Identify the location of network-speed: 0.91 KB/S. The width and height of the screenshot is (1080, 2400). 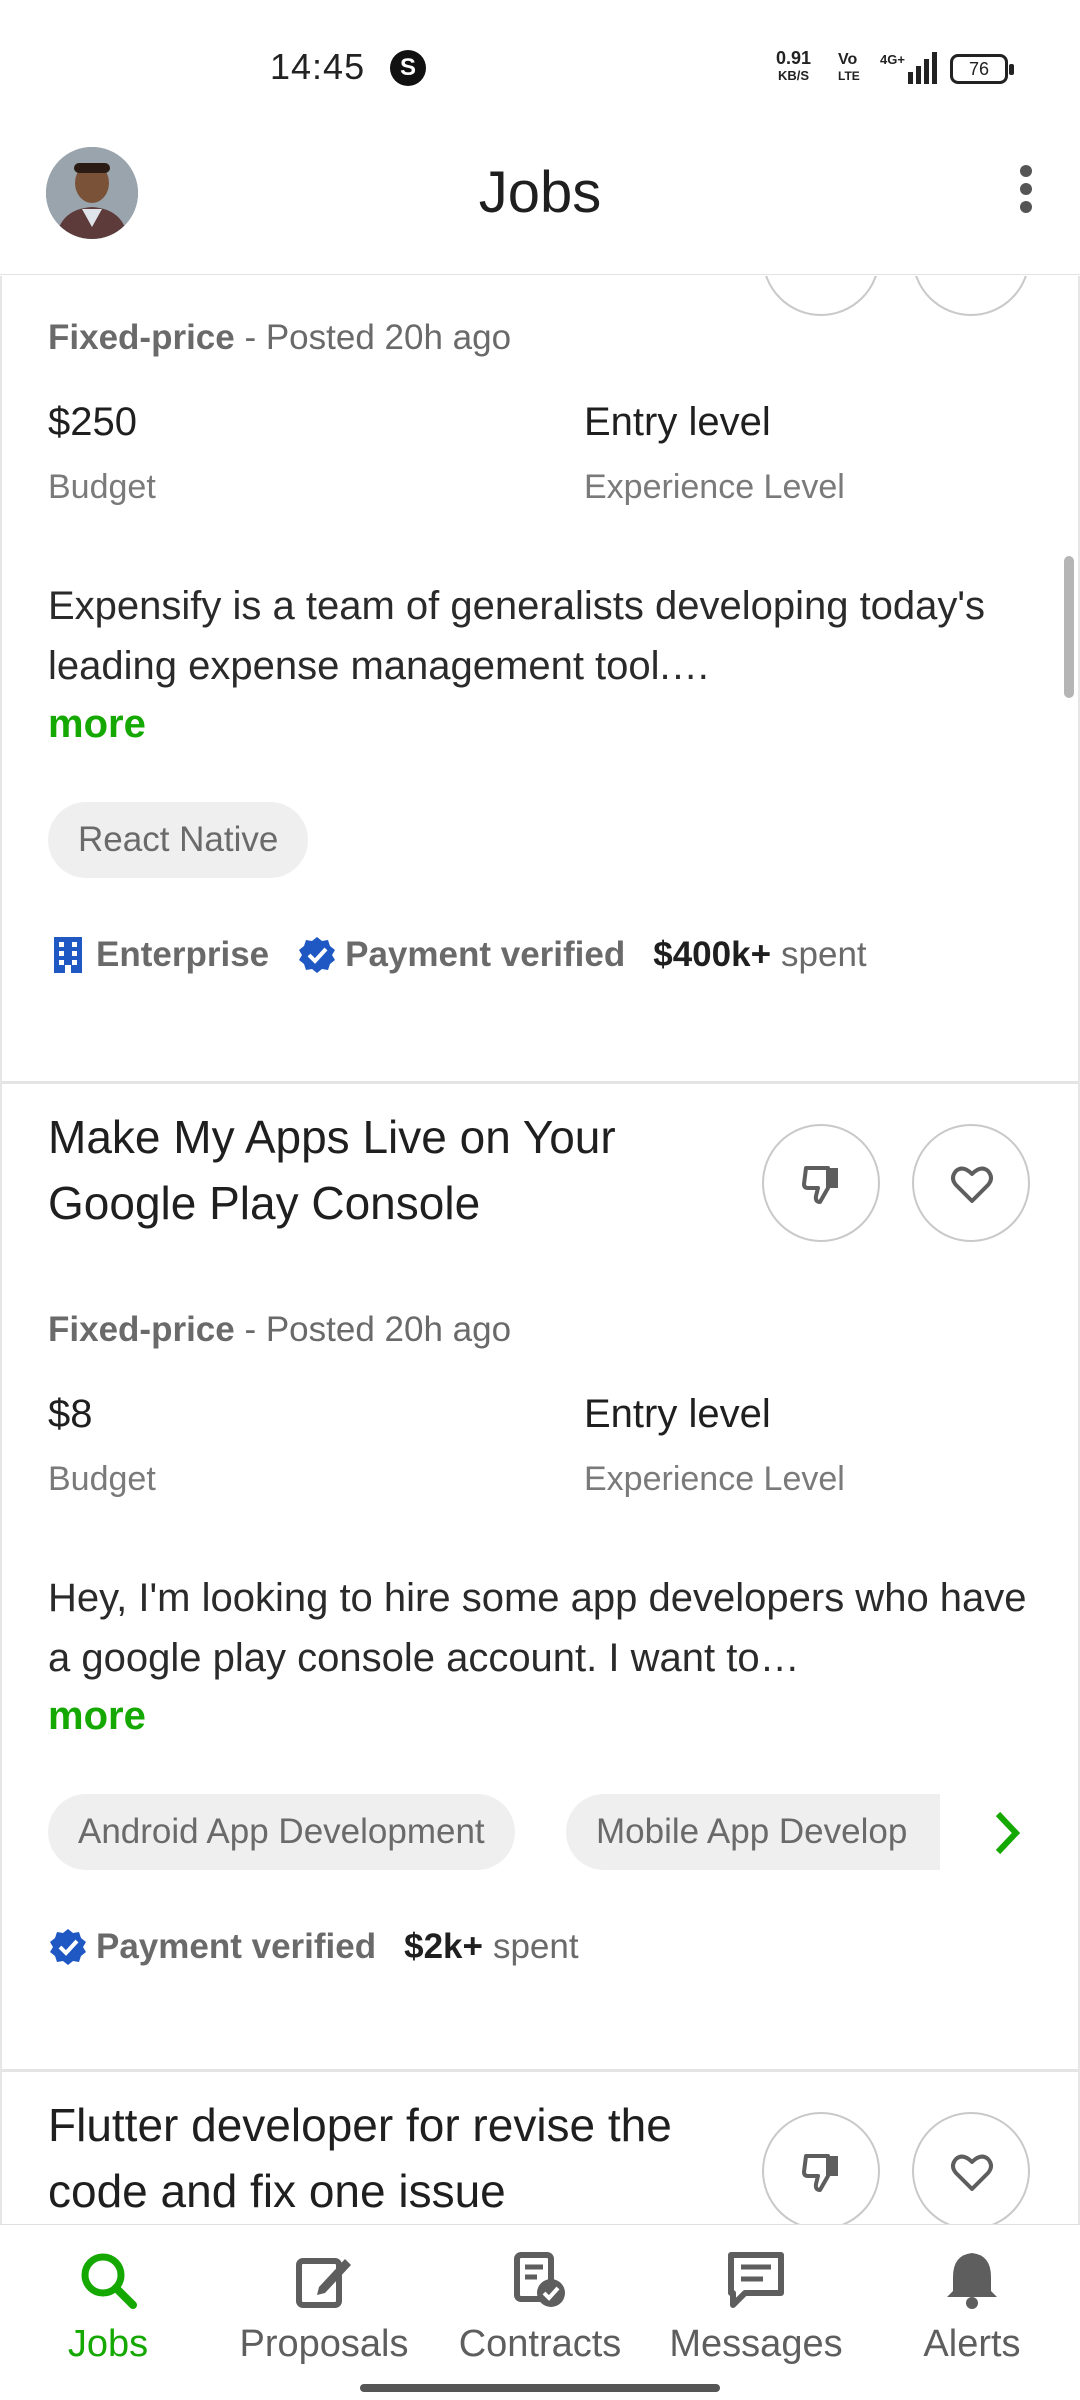
(794, 66).